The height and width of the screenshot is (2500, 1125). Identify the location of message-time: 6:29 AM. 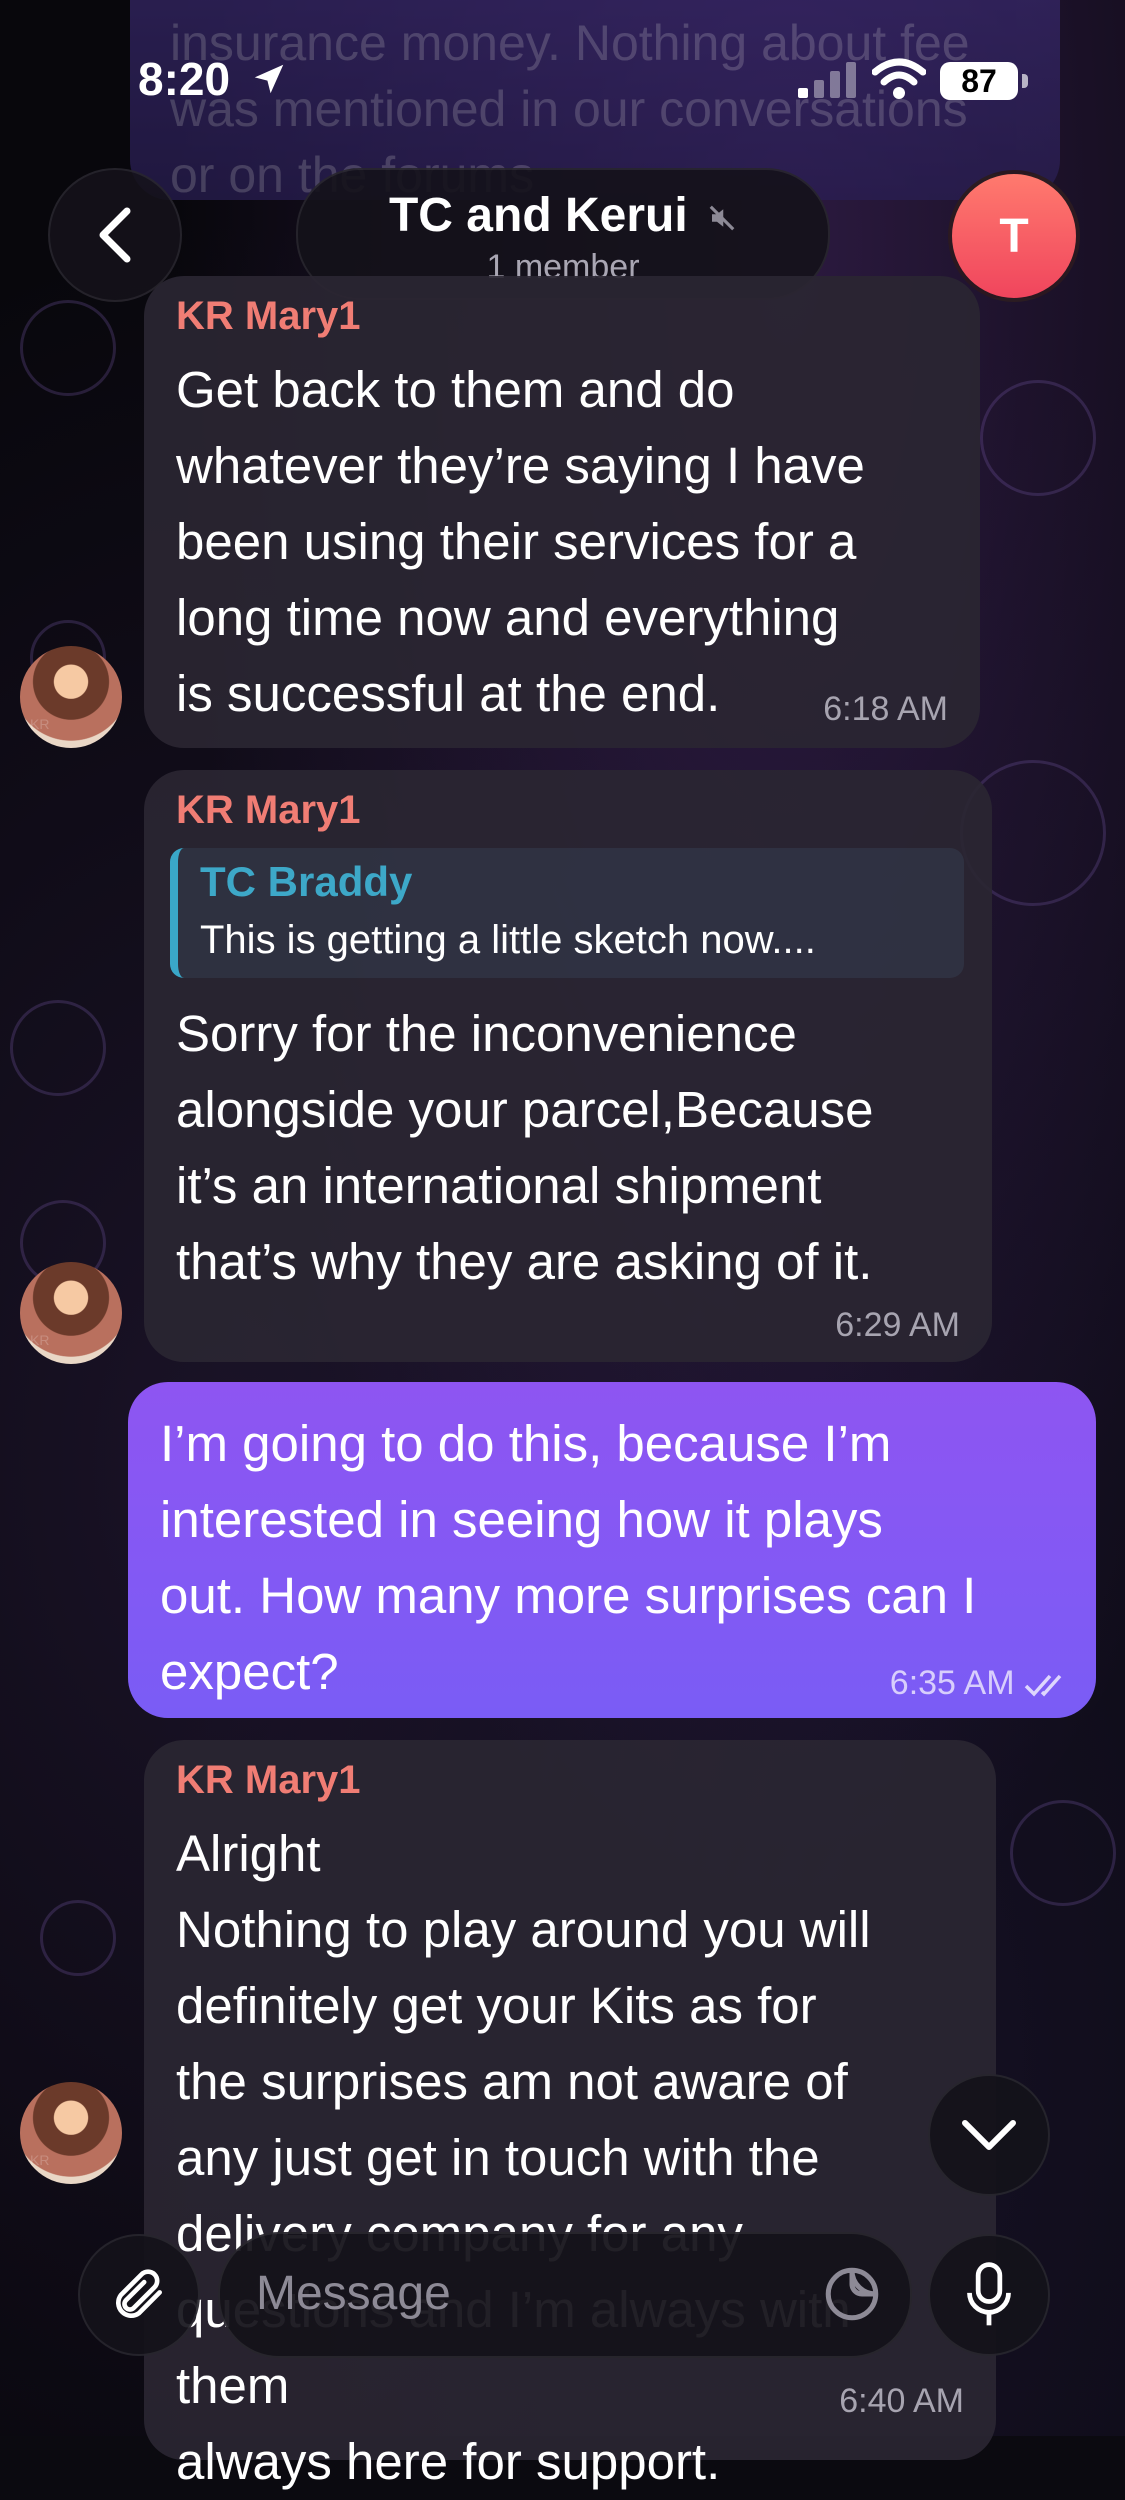
(897, 1325).